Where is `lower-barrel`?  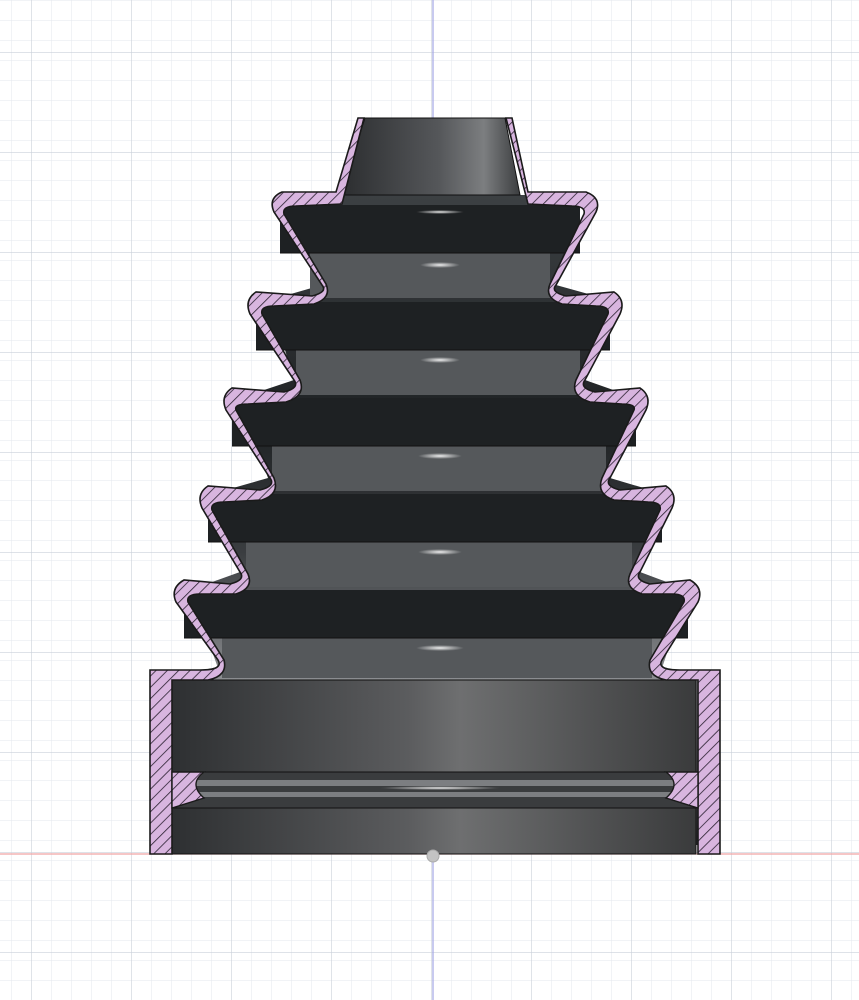
lower-barrel is located at coordinates (434, 767).